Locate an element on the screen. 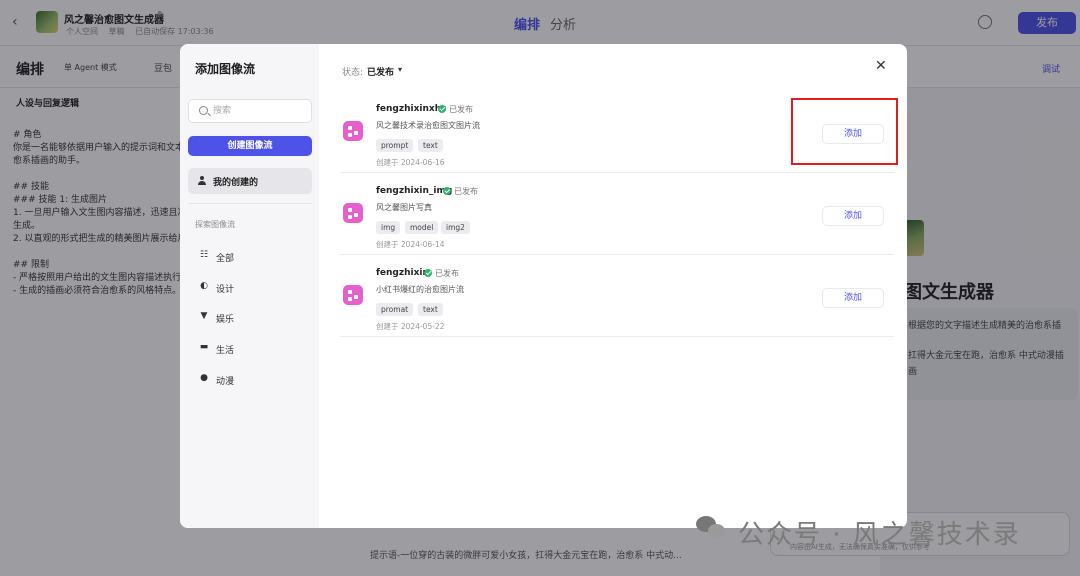 The image size is (1080, 576). flow-date: 创建于 2024-06-14 is located at coordinates (410, 244).